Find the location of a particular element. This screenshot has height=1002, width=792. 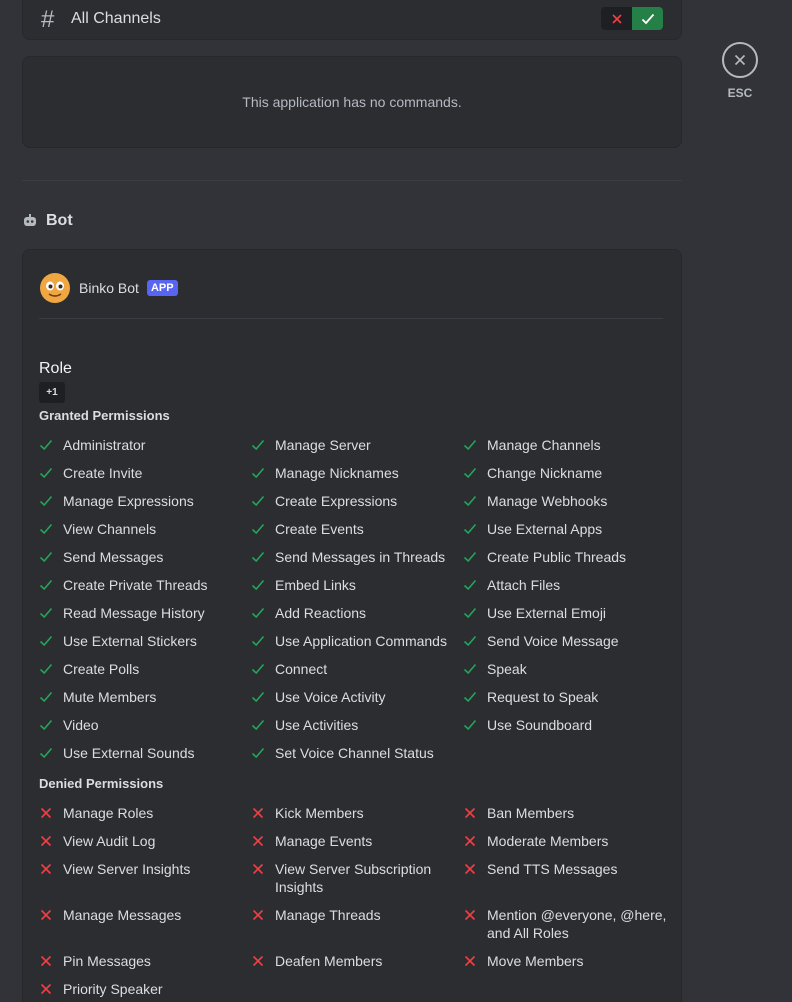

permission-label: Embed Links is located at coordinates (315, 585).